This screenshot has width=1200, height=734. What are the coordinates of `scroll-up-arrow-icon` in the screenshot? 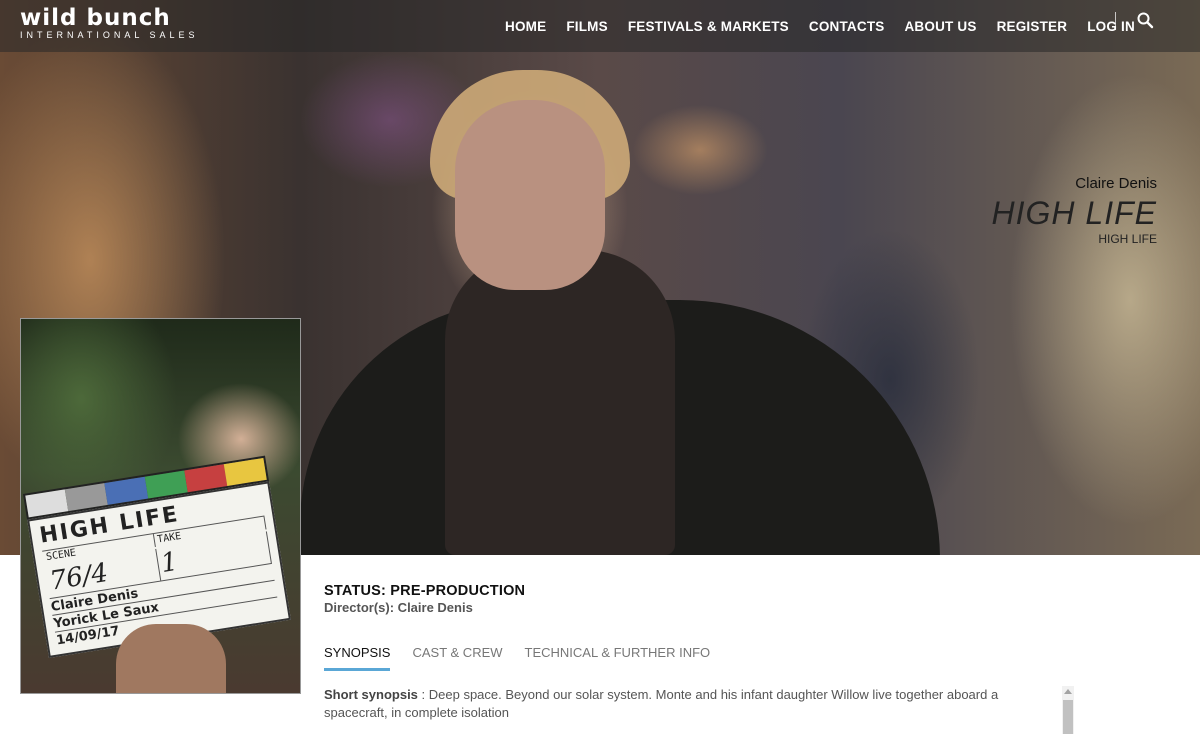 It's located at (1068, 691).